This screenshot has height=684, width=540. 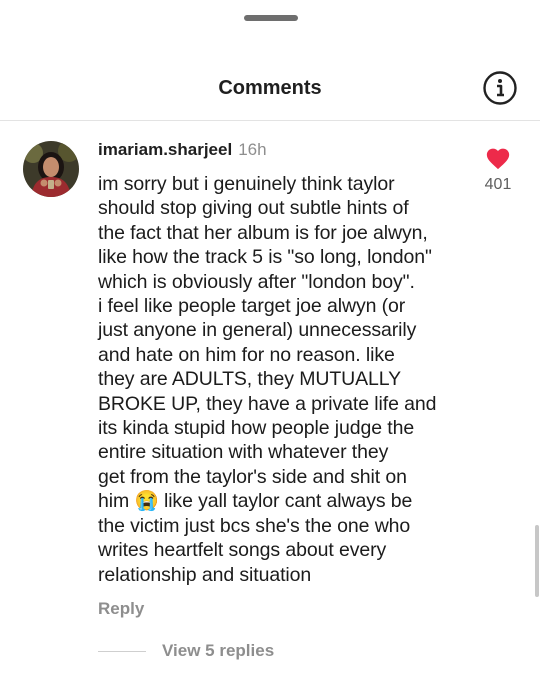 What do you see at coordinates (122, 651) in the screenshot?
I see `replies-divider-line` at bounding box center [122, 651].